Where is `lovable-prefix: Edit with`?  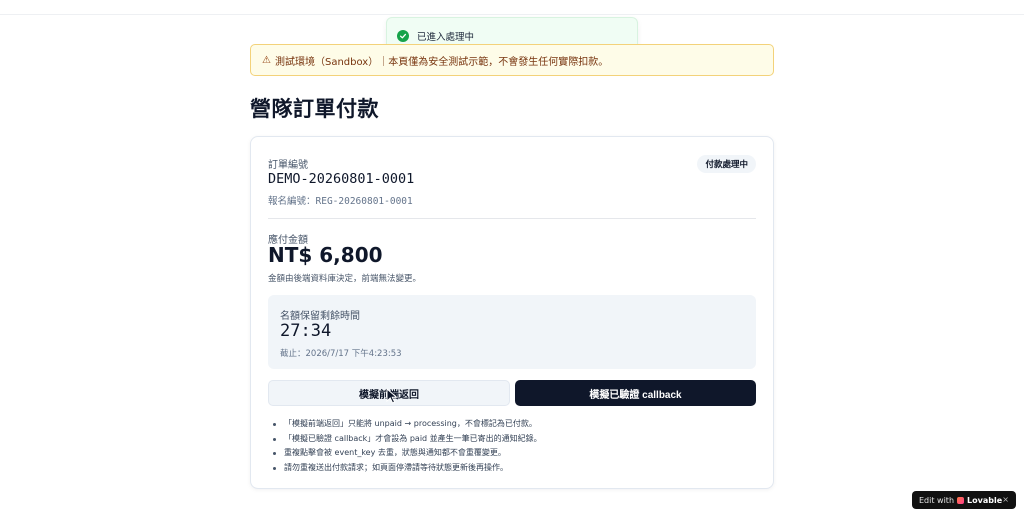 lovable-prefix: Edit with is located at coordinates (937, 500).